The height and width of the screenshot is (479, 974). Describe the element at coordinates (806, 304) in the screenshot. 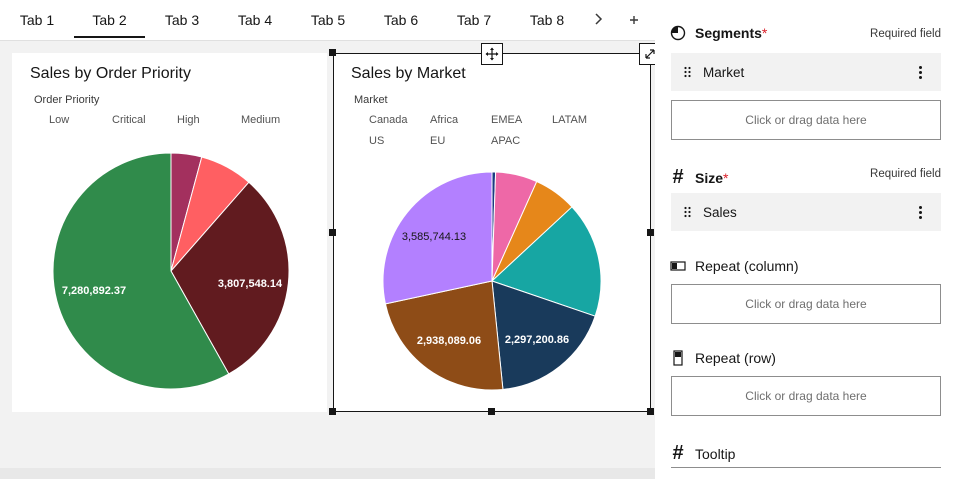

I see `dropzone-repeat-column: Click or drag data here` at that location.